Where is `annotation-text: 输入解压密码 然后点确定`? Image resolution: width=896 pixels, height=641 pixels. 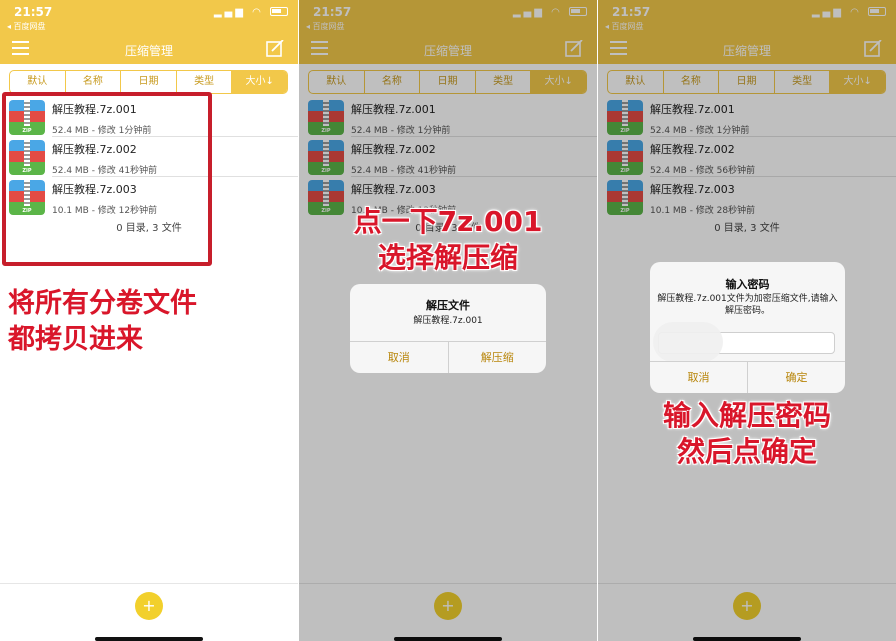 annotation-text: 输入解压密码 然后点确定 is located at coordinates (746, 433).